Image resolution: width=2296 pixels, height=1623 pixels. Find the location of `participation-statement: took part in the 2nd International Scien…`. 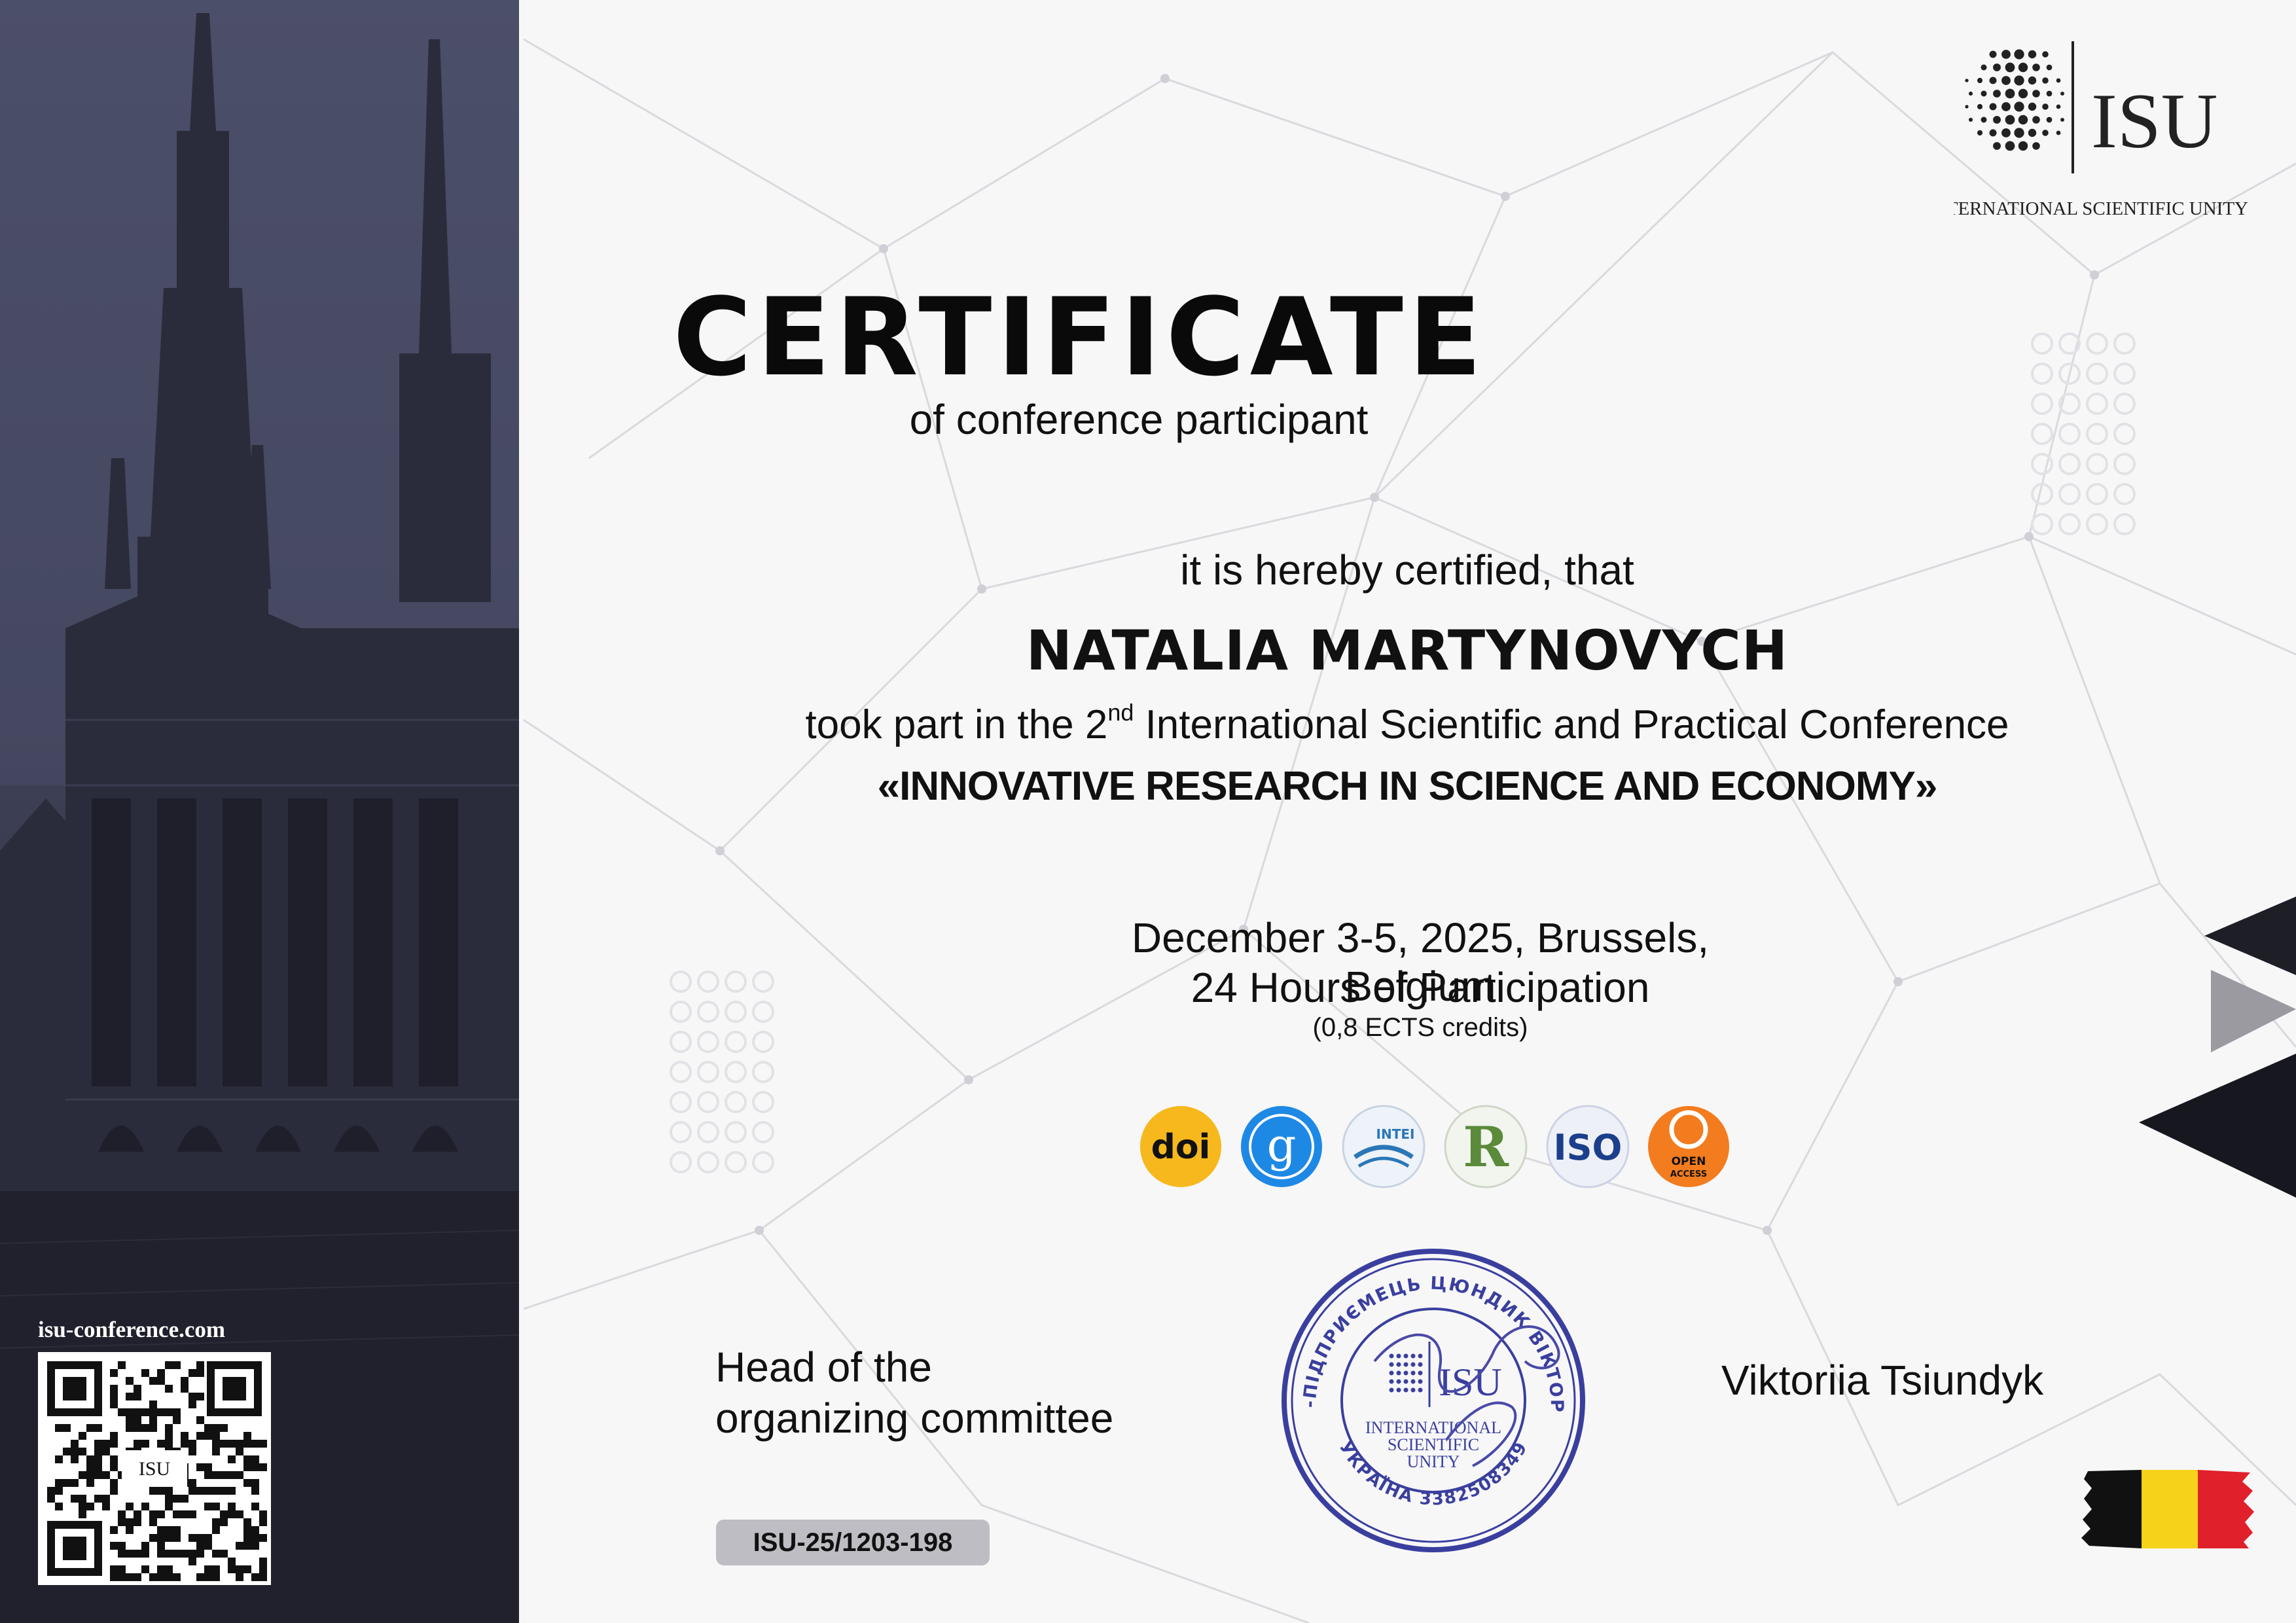

participation-statement: took part in the 2nd International Scien… is located at coordinates (1407, 723).